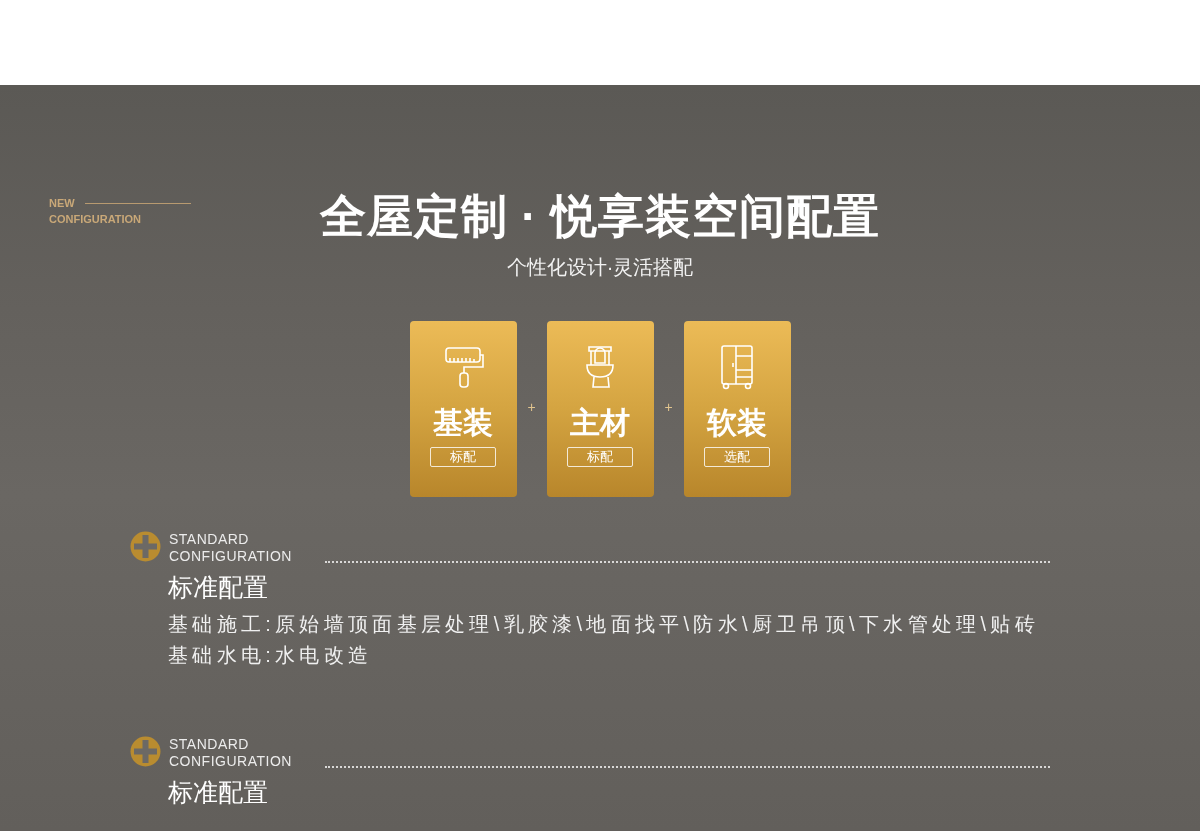 This screenshot has height=831, width=1200. I want to click on section-text: 基础施工:原始墙顶面基层处理\乳胶漆\地面找平\防水\厨卫吊顶\下水管处理\贴砖, so click(604, 624).